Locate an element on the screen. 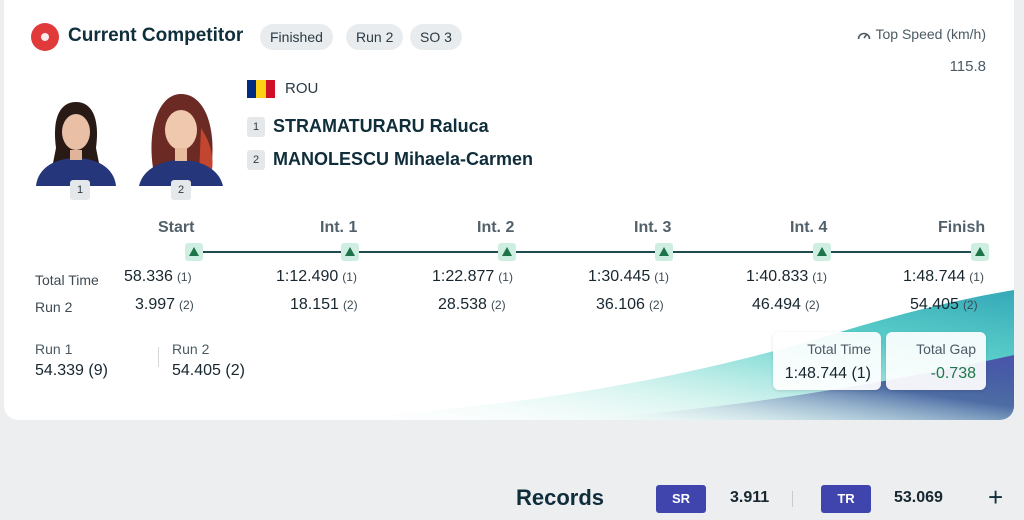 This screenshot has width=1024, height=520. total-time-finish: 1:48.744 (1) is located at coordinates (943, 276).